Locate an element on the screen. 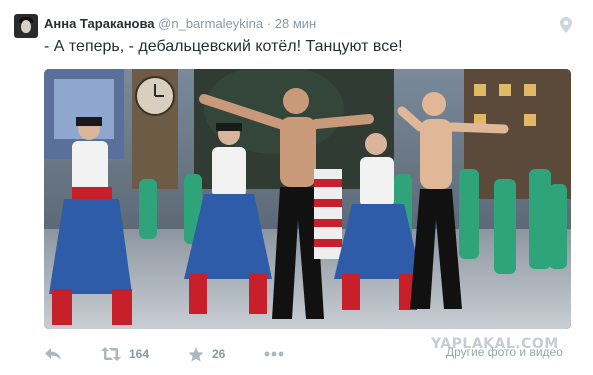 The width and height of the screenshot is (593, 375). favorite-button: 26 is located at coordinates (206, 354).